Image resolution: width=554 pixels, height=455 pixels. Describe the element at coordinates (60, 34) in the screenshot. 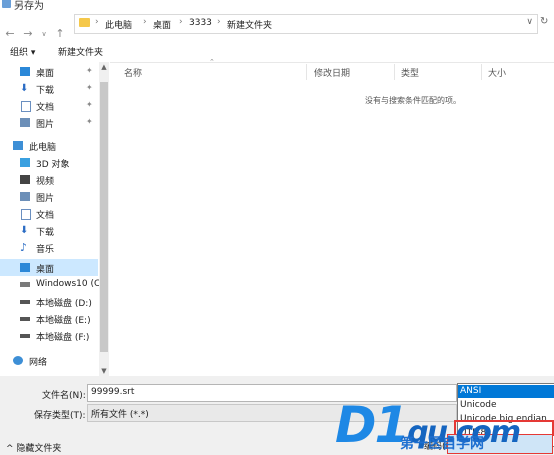

I see `up-arrow-icon: ↑` at that location.